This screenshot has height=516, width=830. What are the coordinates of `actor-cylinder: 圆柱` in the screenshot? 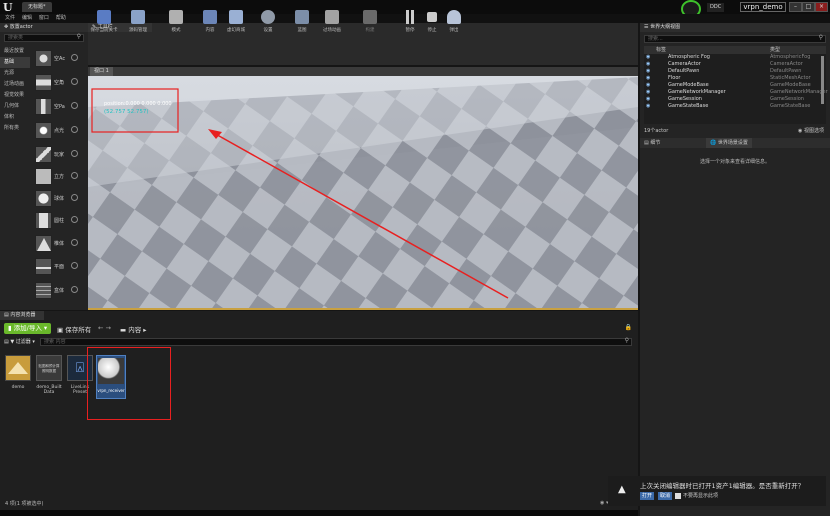 It's located at (56, 221).